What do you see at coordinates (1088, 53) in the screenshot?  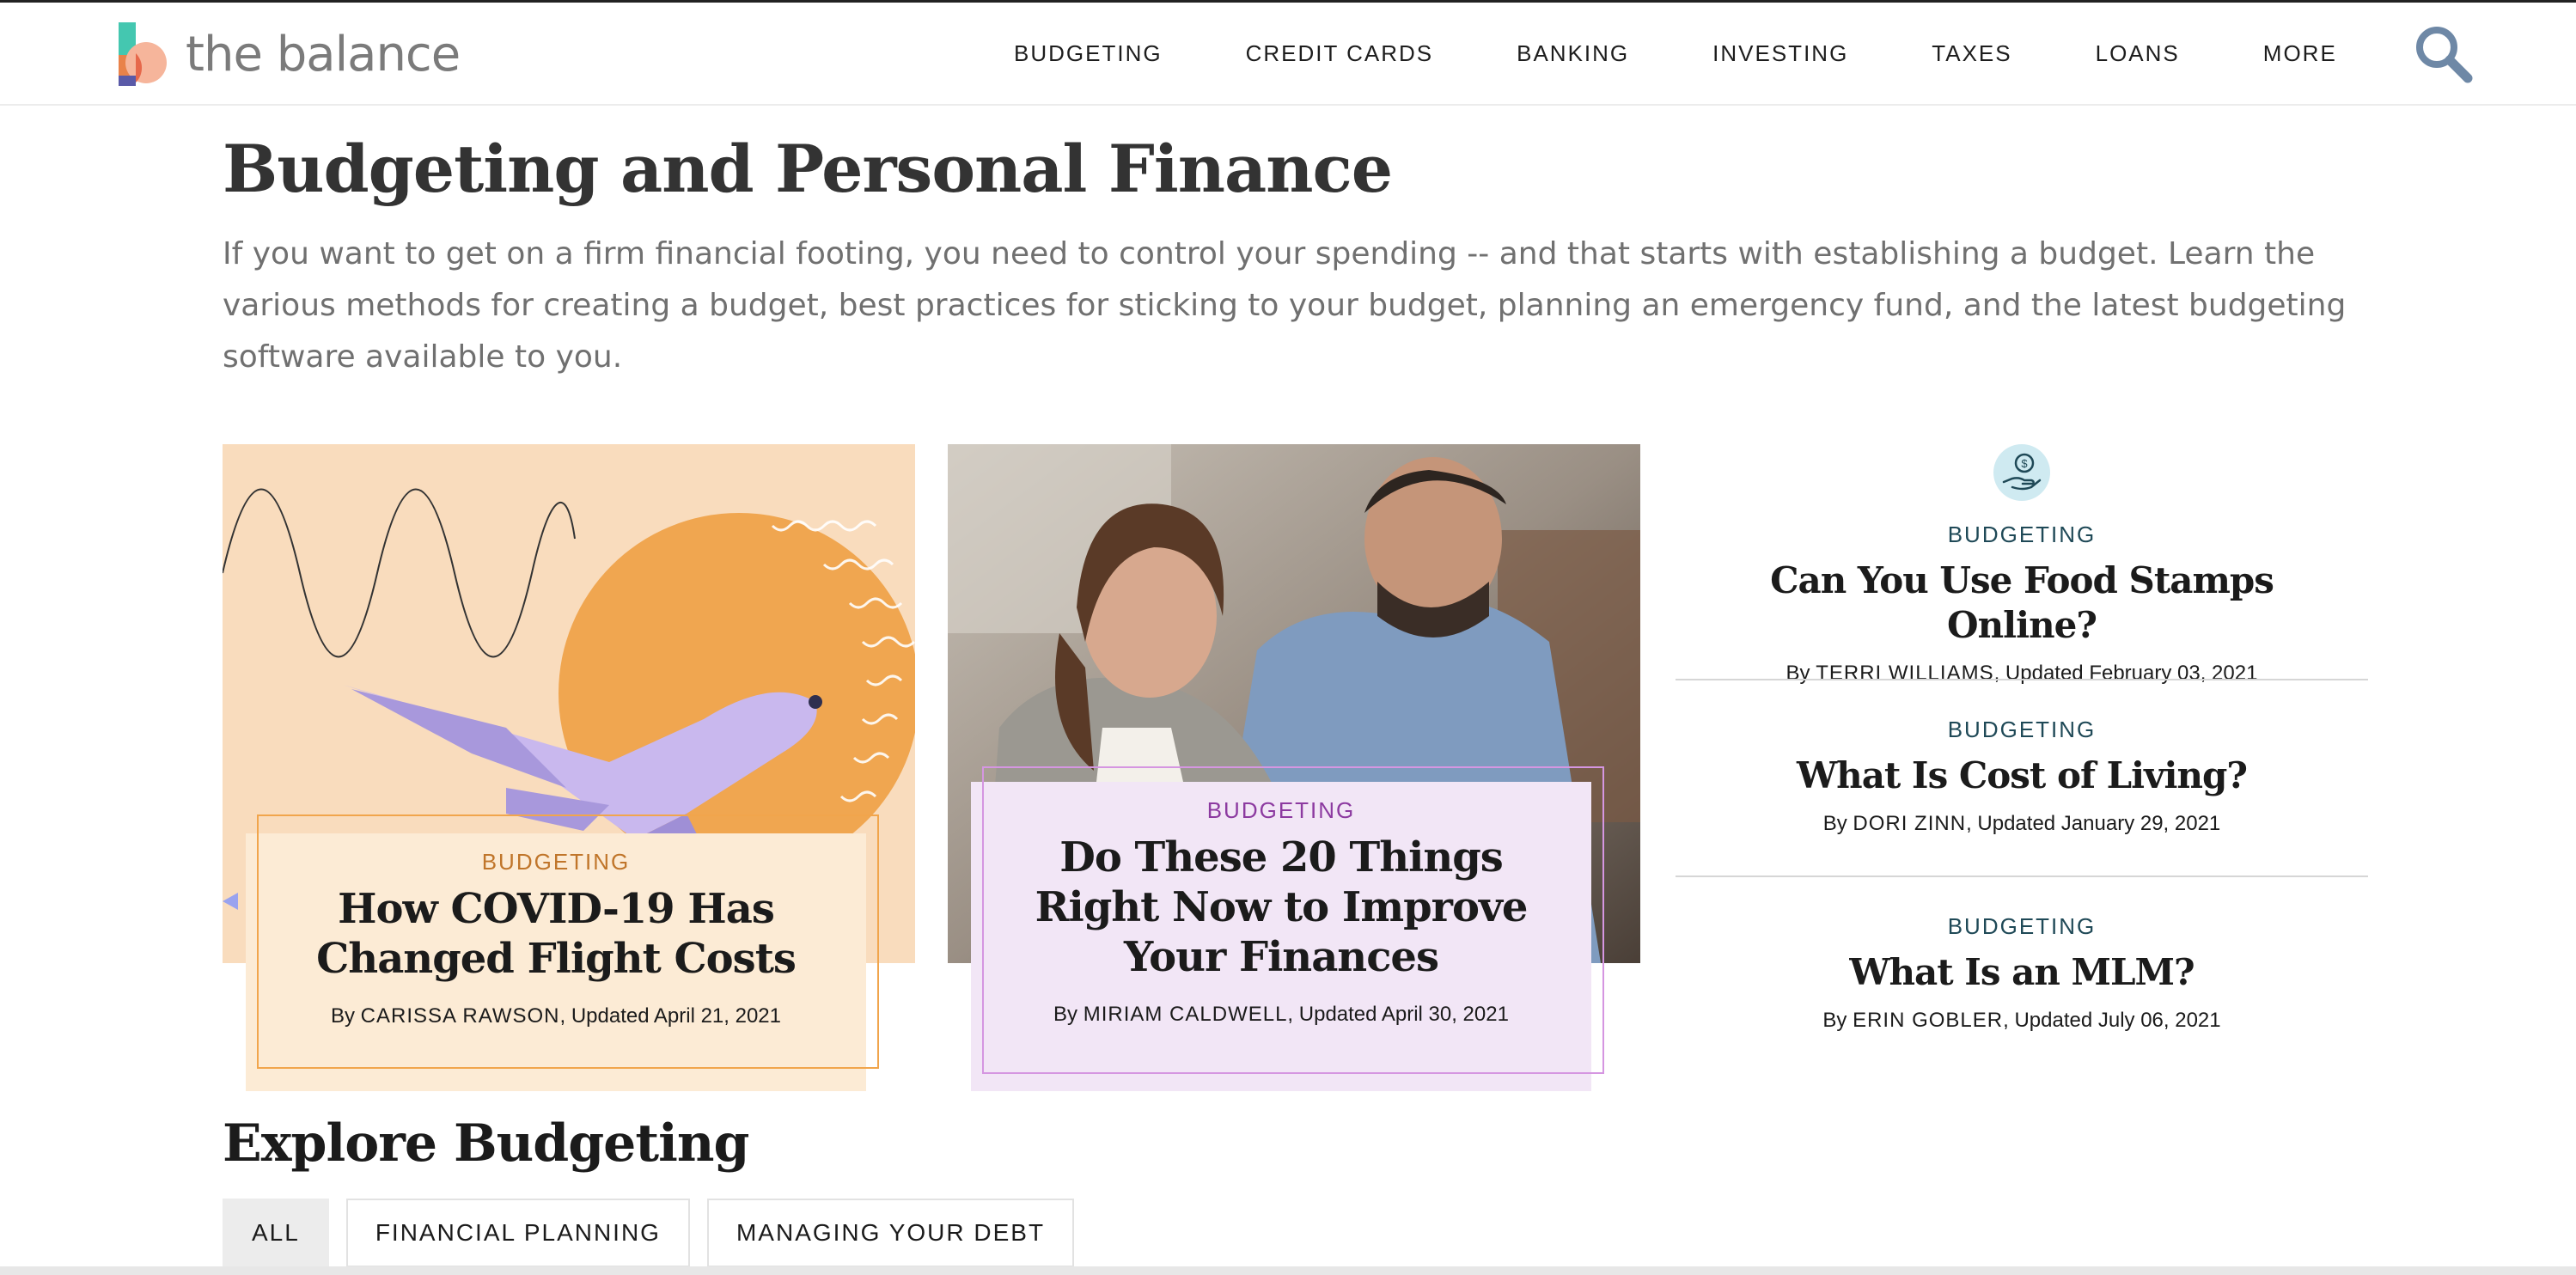 I see `nav-item-budgeting: BUDGETING` at bounding box center [1088, 53].